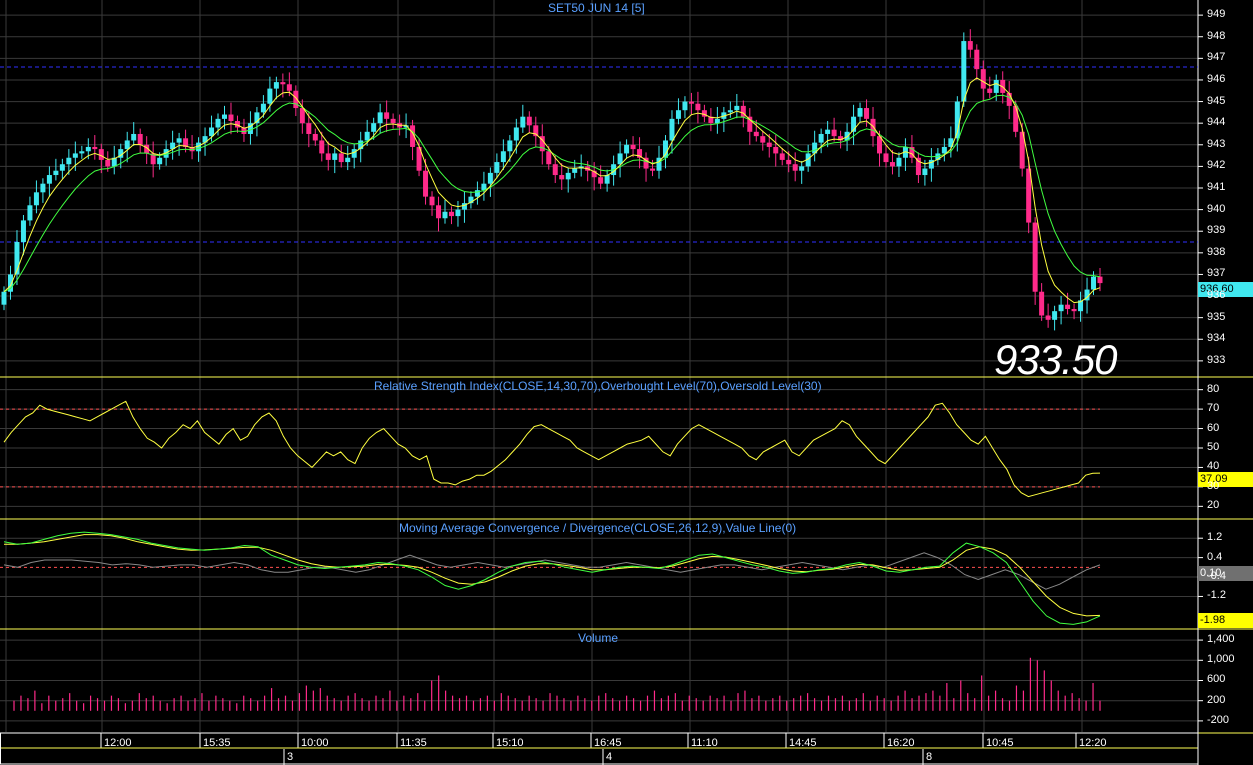 The width and height of the screenshot is (1253, 765). Describe the element at coordinates (1216, 230) in the screenshot. I see `price-tick-label-6: 939` at that location.